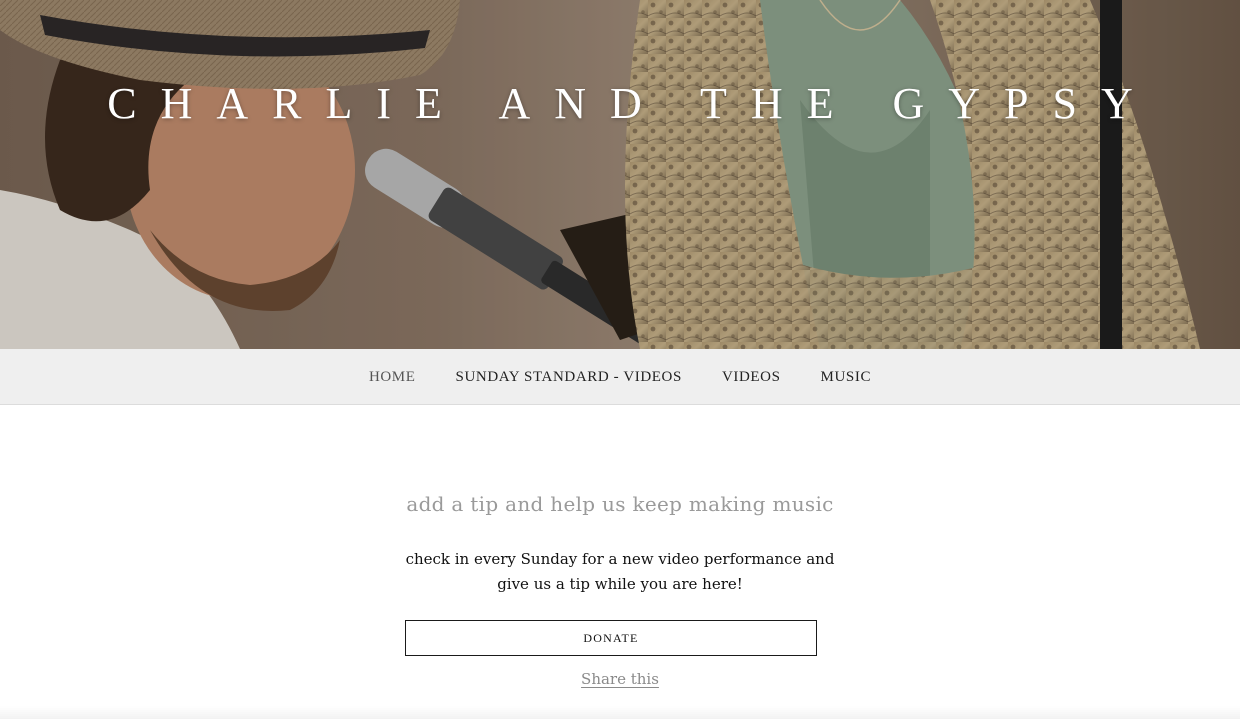  What do you see at coordinates (620, 104) in the screenshot?
I see `site-title: CHARLIE AND THE GYPSY` at bounding box center [620, 104].